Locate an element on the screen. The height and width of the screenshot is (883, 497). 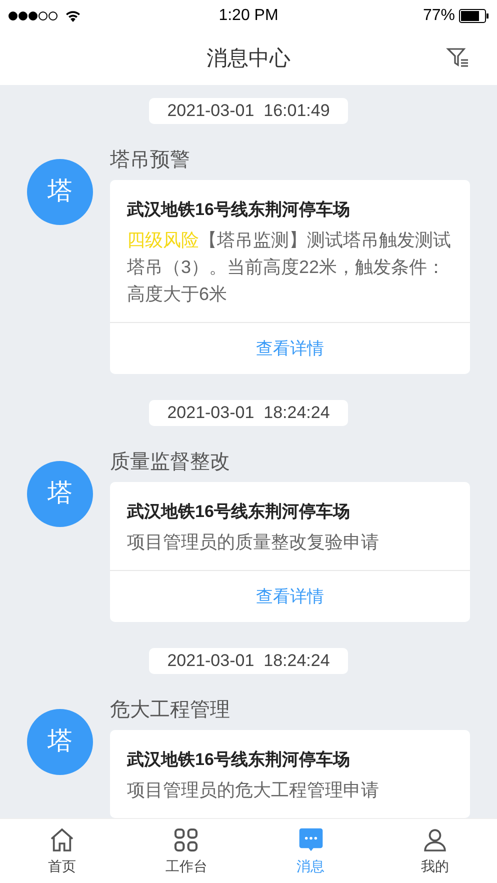
tab-item: 我的 is located at coordinates (434, 851).